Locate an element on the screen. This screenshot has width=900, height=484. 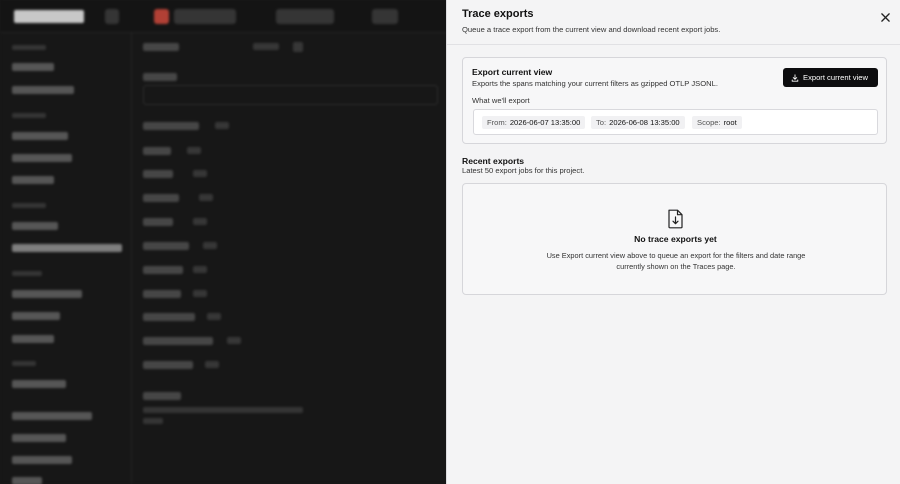
to-label: To: is located at coordinates (601, 122).